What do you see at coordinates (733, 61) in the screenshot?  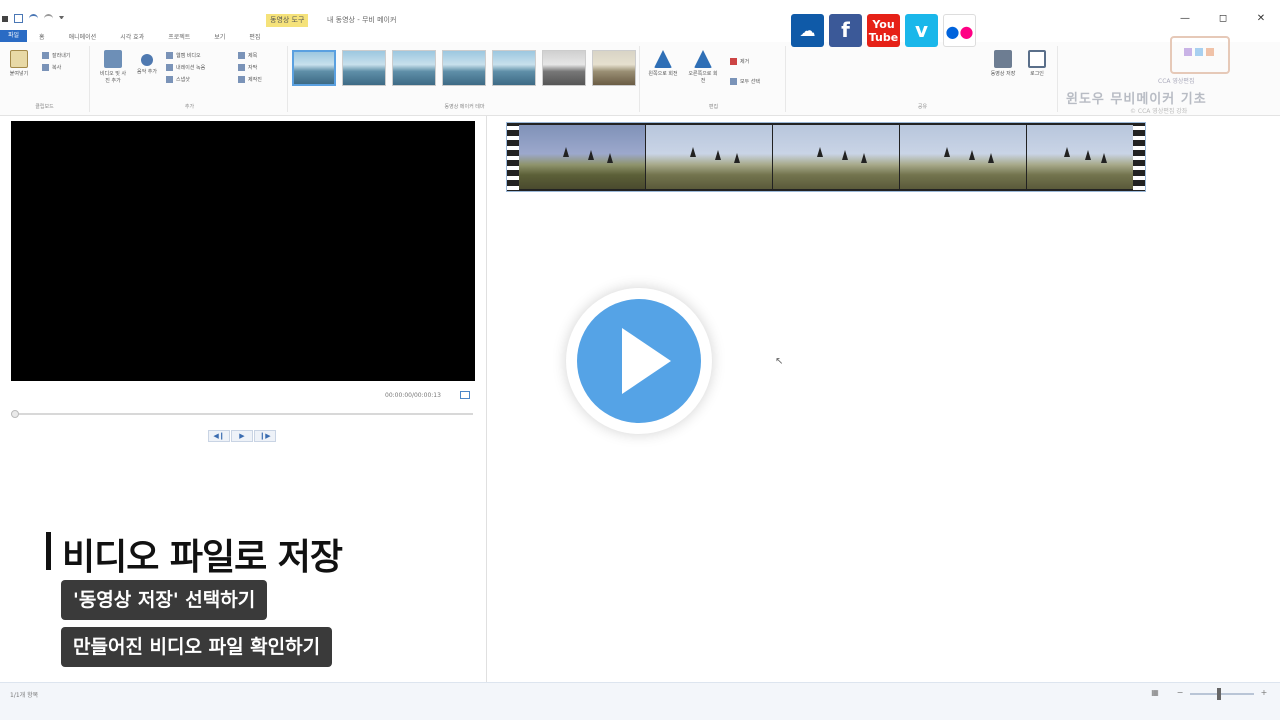 I see `remove-icon` at bounding box center [733, 61].